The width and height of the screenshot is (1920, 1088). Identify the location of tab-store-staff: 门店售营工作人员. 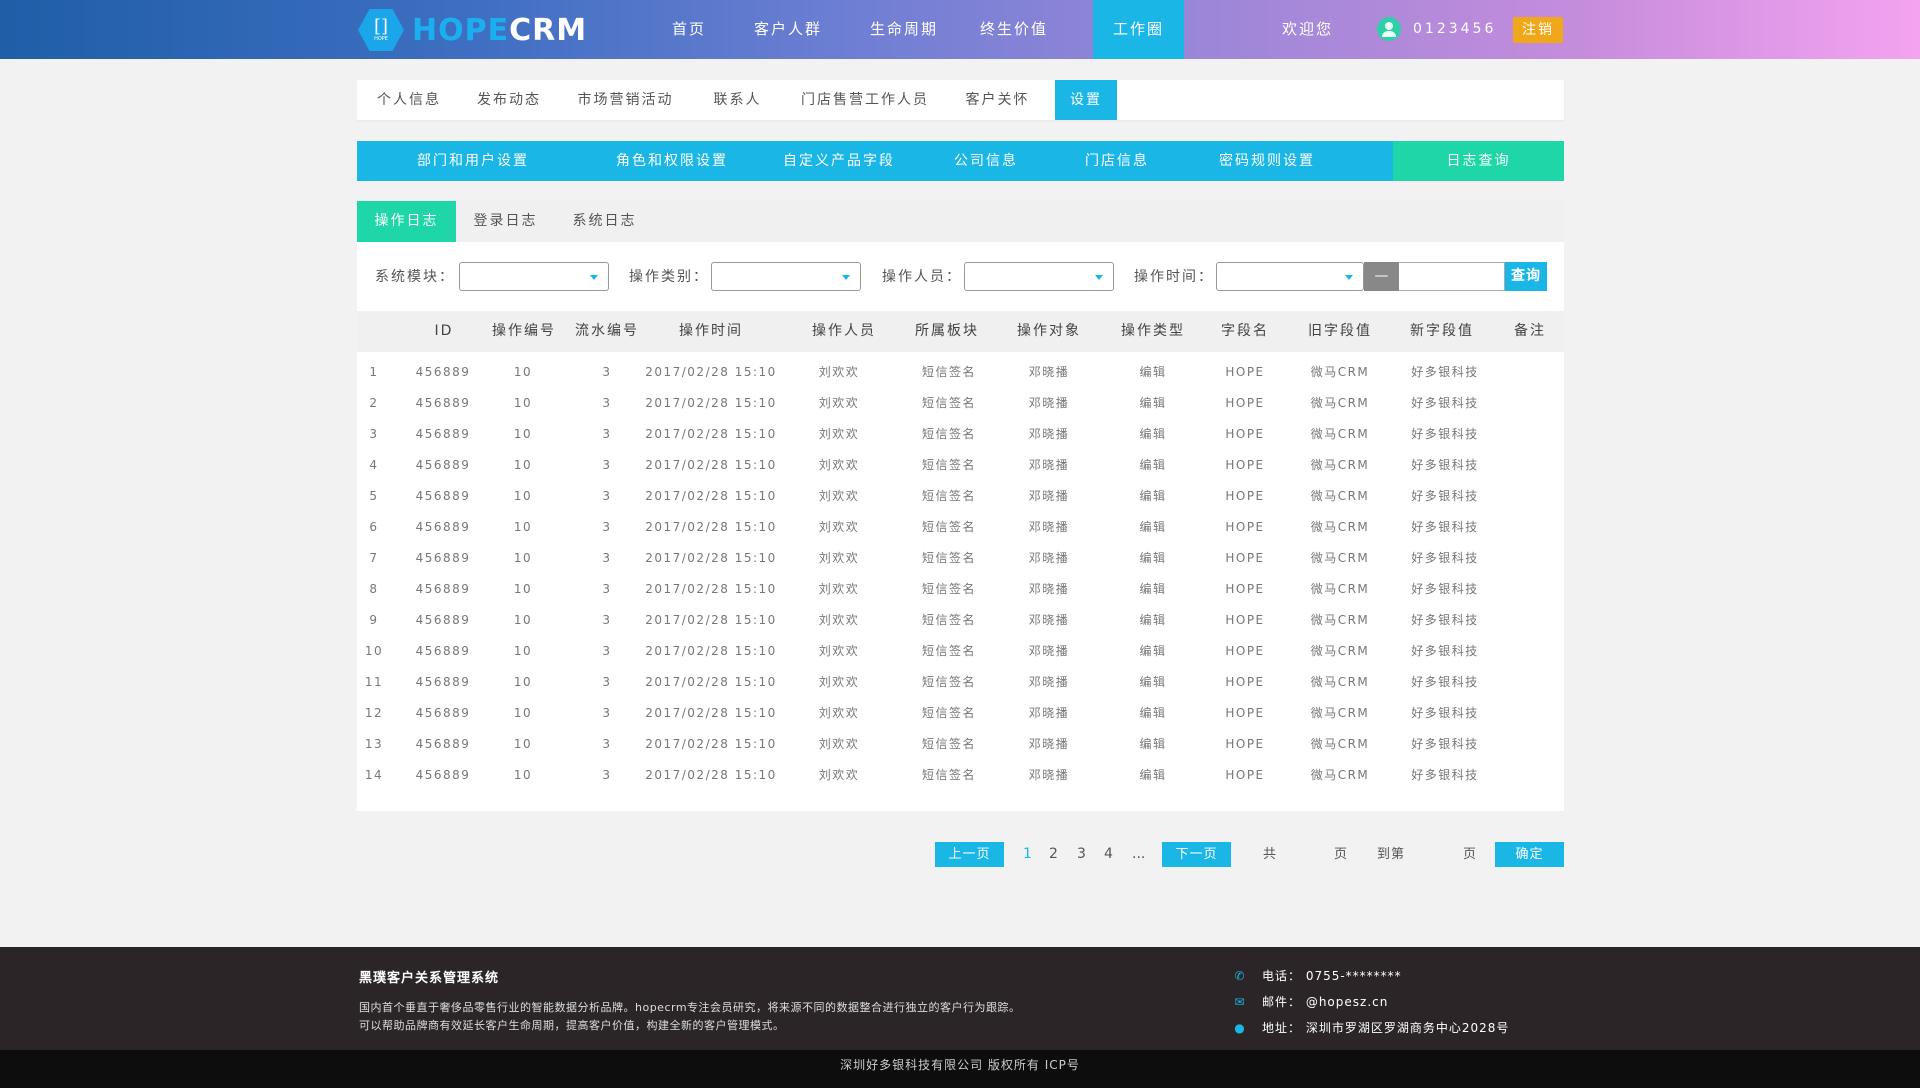
(865, 100).